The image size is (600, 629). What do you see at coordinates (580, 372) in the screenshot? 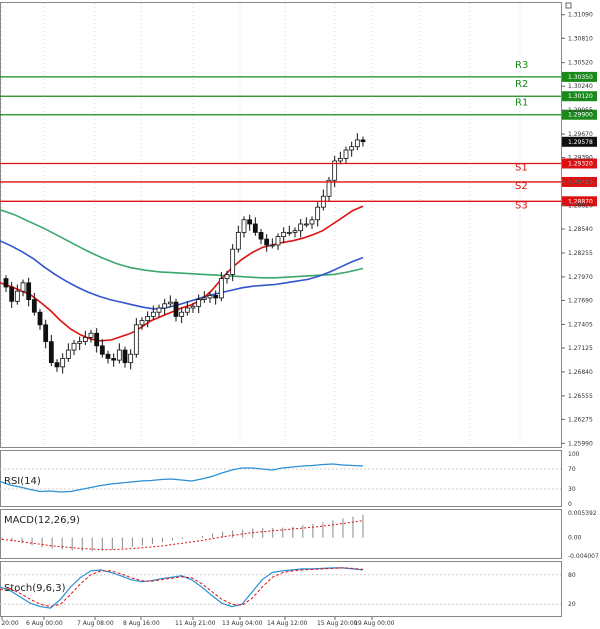
I see `y-tick-label: 1.26840` at bounding box center [580, 372].